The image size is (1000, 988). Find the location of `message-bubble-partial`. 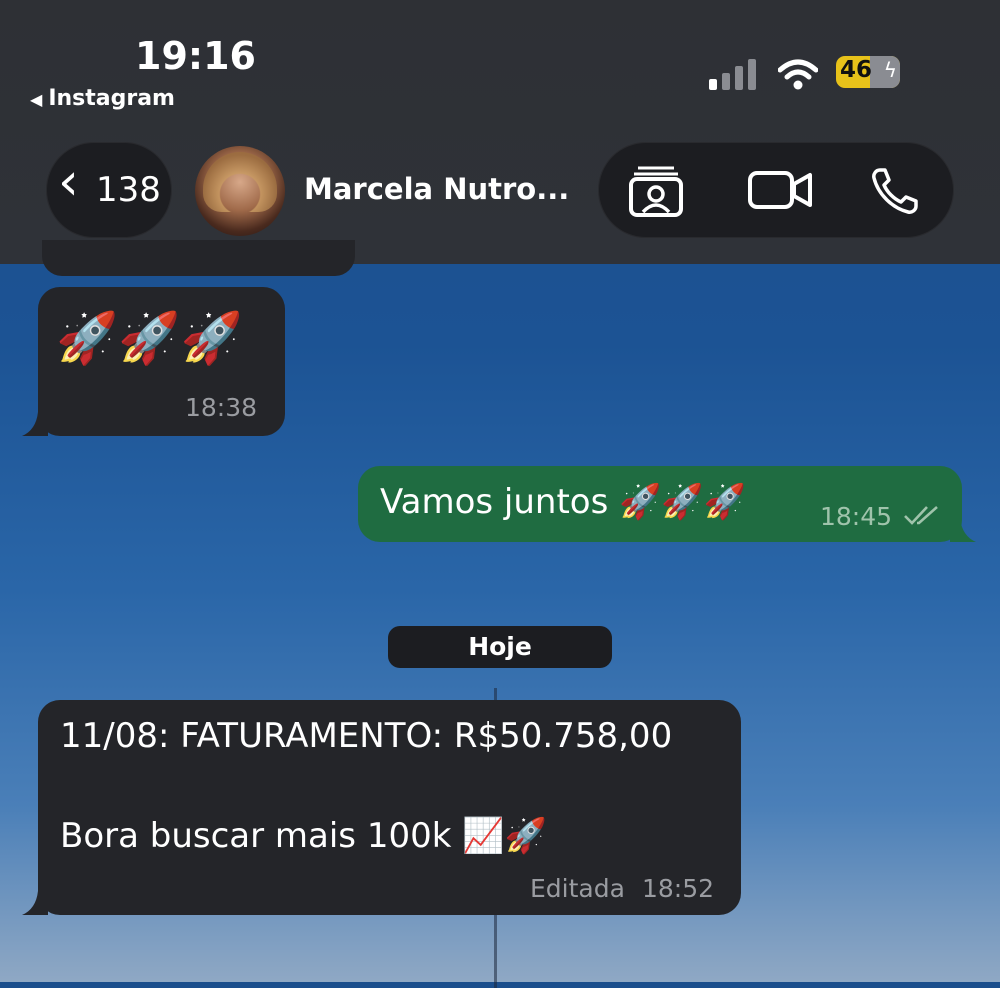

message-bubble-partial is located at coordinates (198, 258).